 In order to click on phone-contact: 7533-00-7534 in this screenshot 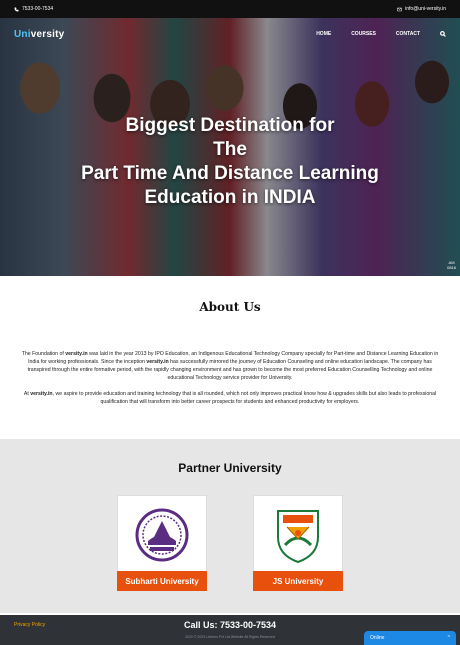, I will do `click(33, 9)`.